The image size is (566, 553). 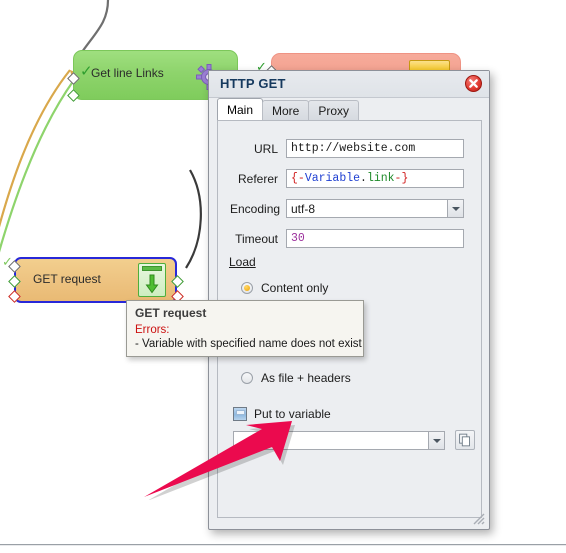 What do you see at coordinates (375, 238) in the screenshot?
I see `timeout-input: 30` at bounding box center [375, 238].